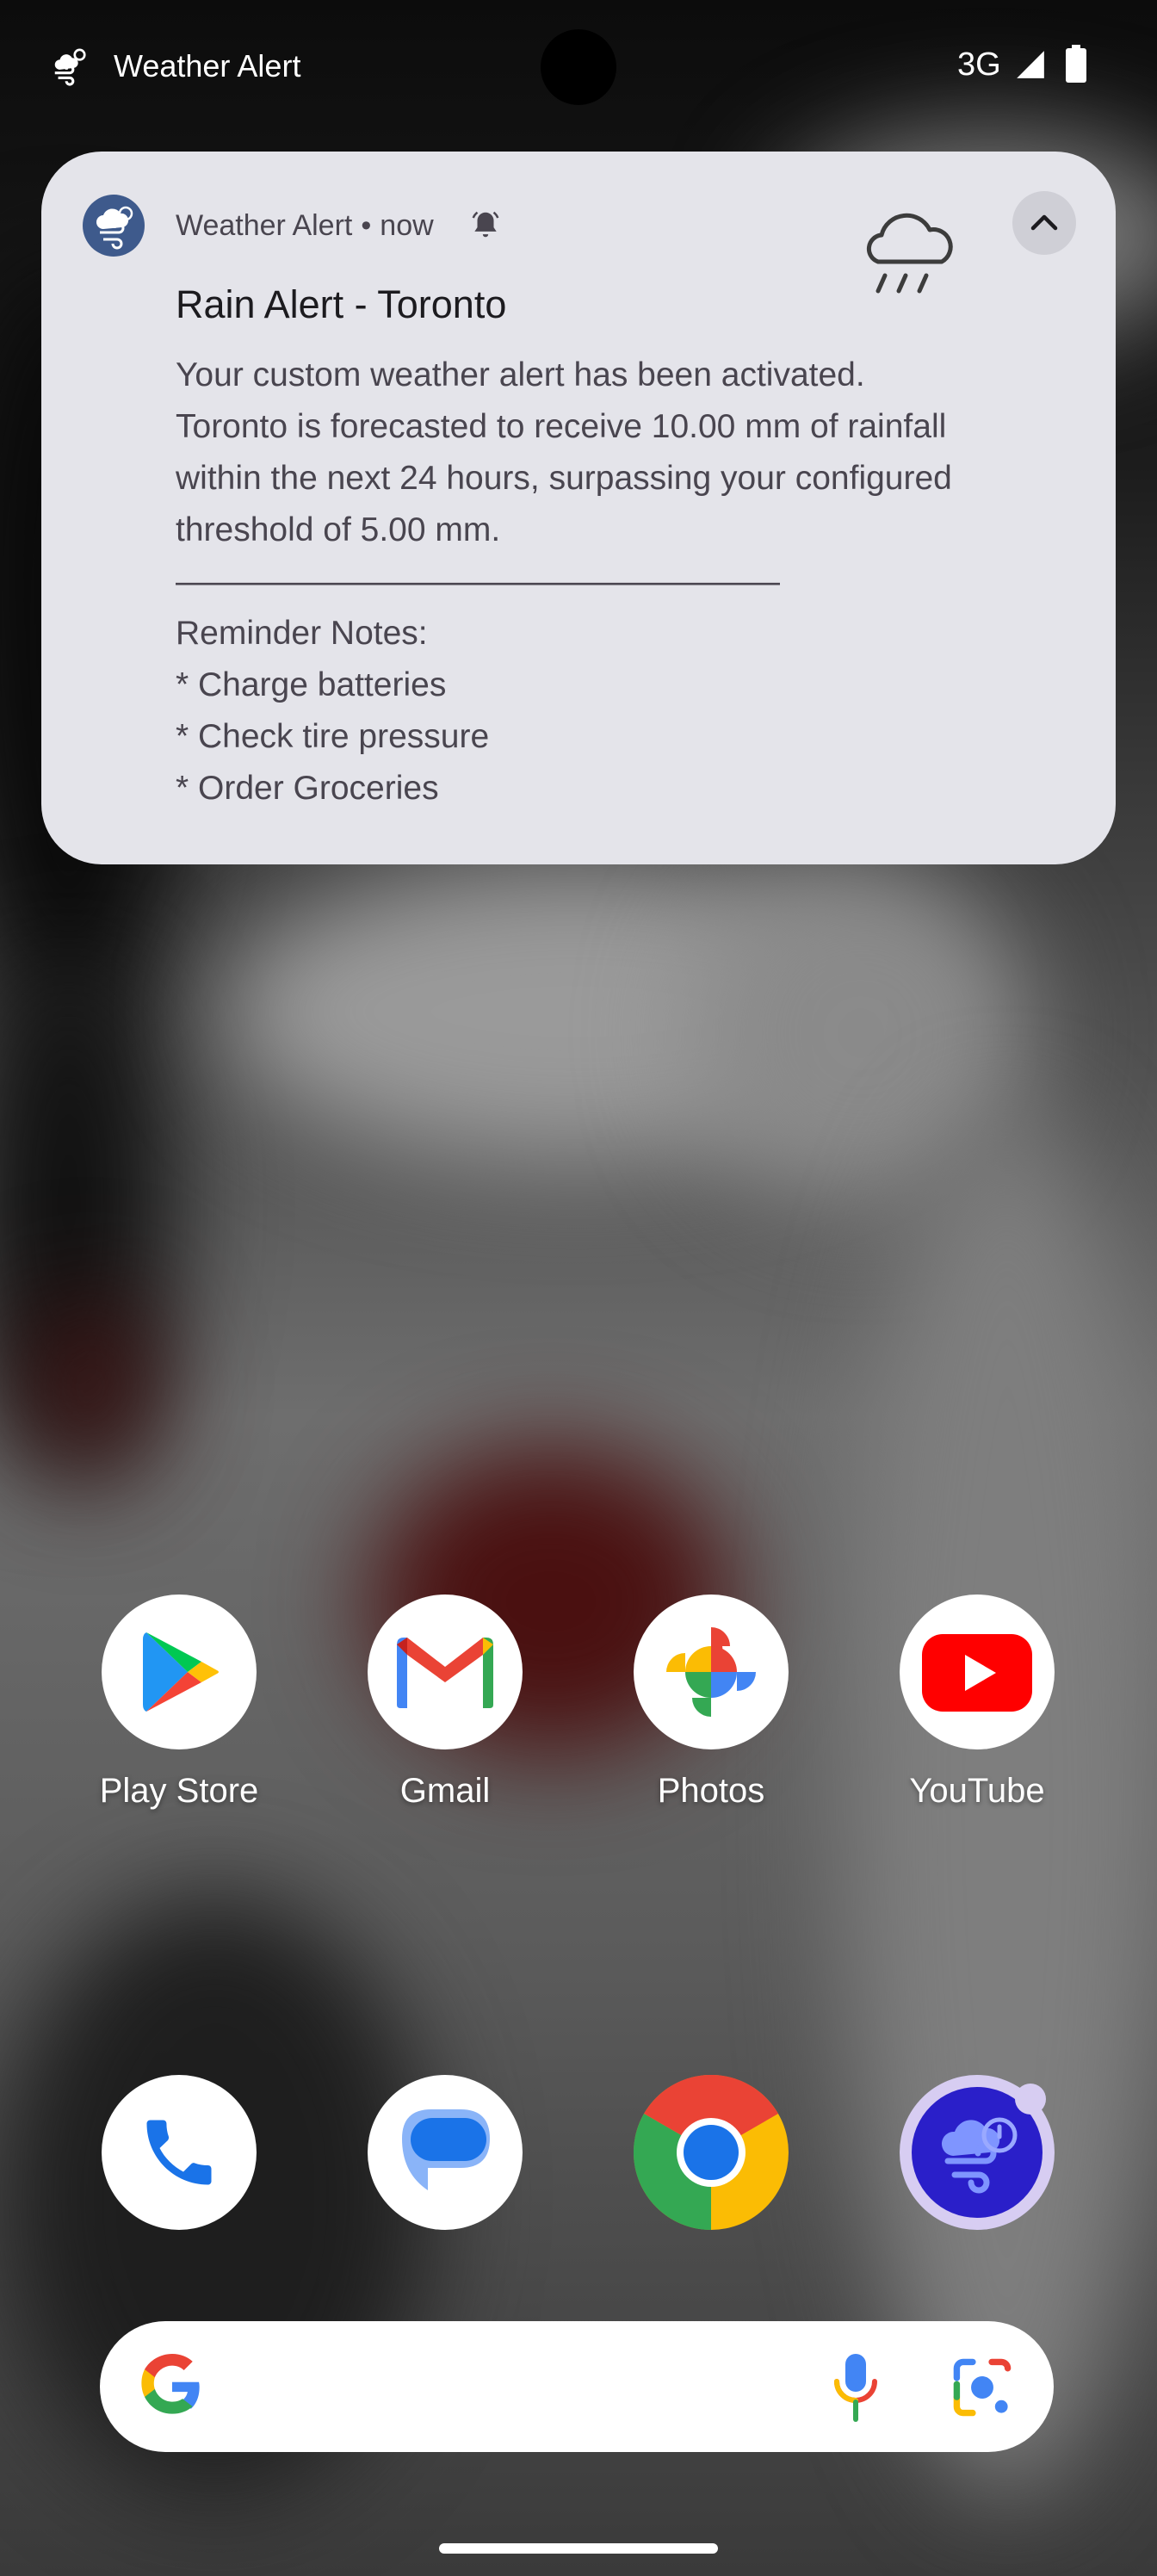 The width and height of the screenshot is (1157, 2576). I want to click on dock-weather-alert, so click(978, 2152).